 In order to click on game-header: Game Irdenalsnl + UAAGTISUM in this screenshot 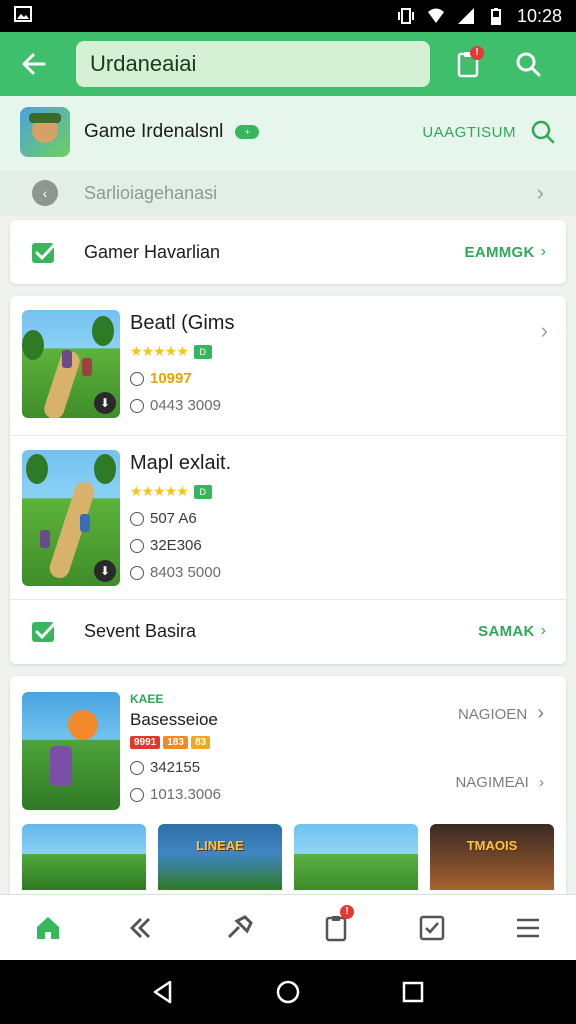, I will do `click(288, 132)`.